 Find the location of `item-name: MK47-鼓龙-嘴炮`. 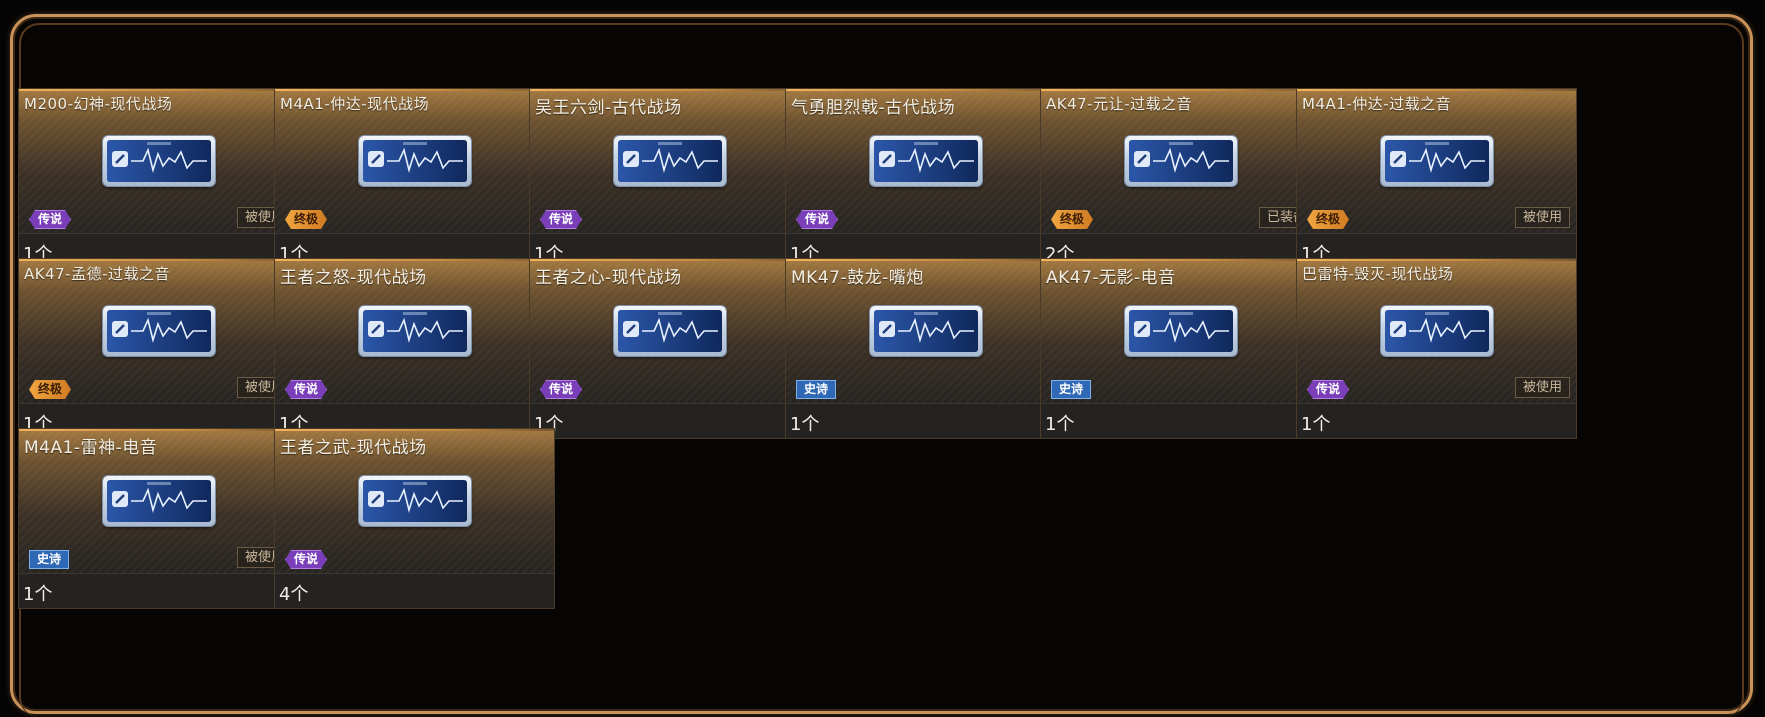

item-name: MK47-鼓龙-嘴炮 is located at coordinates (857, 278).